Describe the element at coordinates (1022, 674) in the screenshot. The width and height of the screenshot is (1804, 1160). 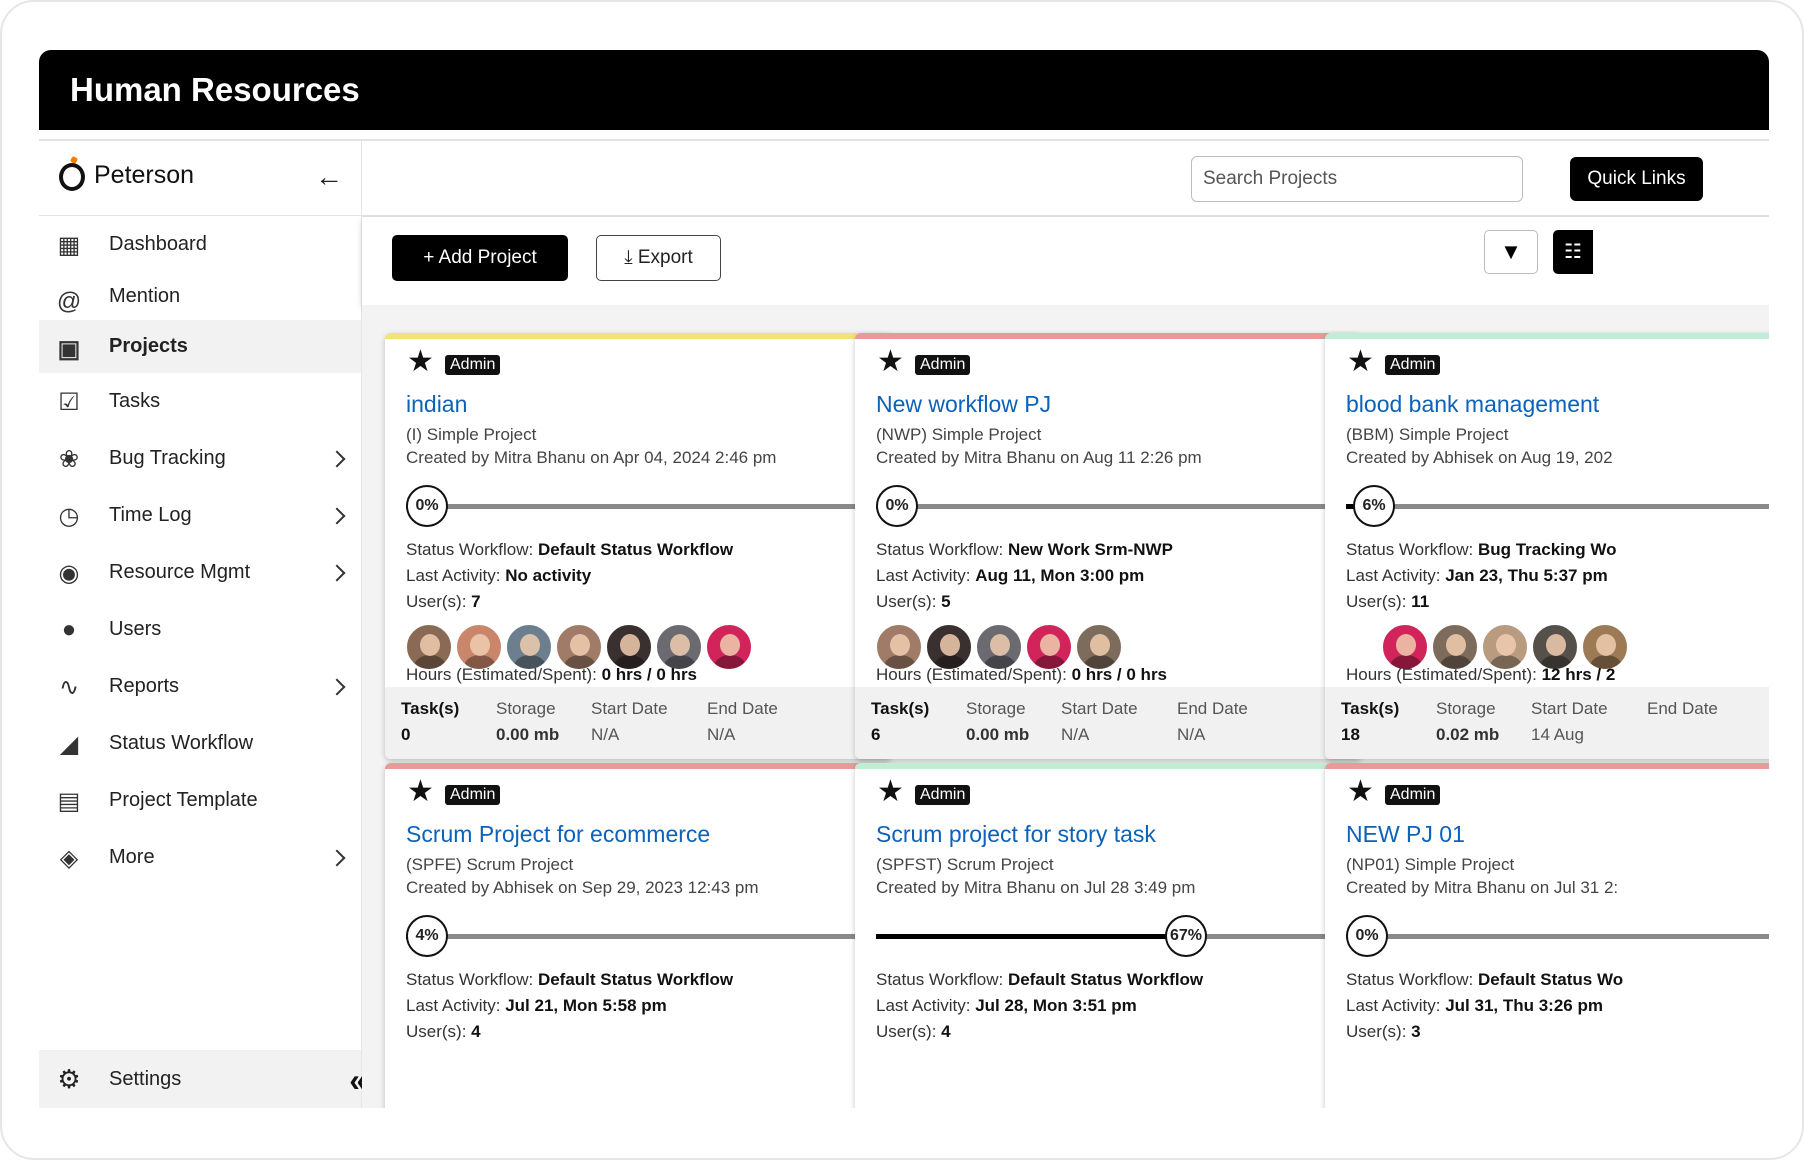
I see `hours-estimated-spent: Hours (Estimated/Spent): 0 hrs / 0 hrs` at that location.